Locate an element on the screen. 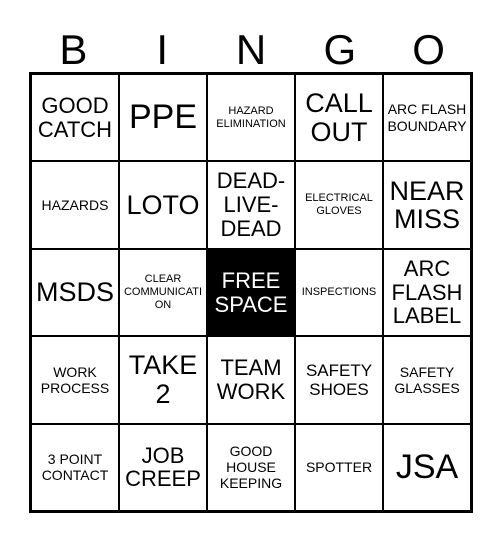 The height and width of the screenshot is (544, 501). bingo-cell-label: DEAD- LIVE- DEAD is located at coordinates (251, 204).